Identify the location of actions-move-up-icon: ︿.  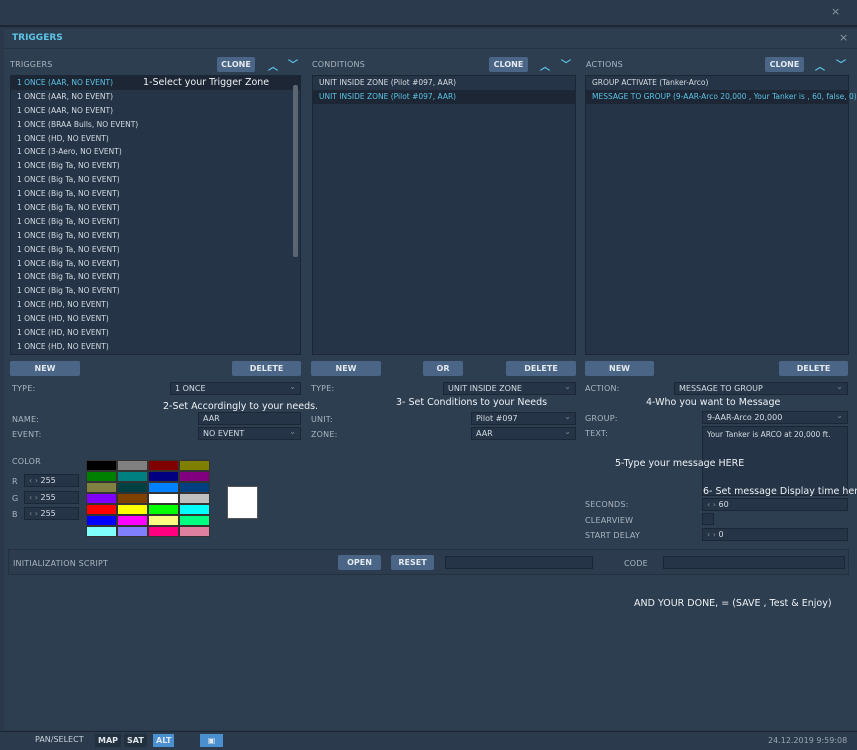
(820, 65).